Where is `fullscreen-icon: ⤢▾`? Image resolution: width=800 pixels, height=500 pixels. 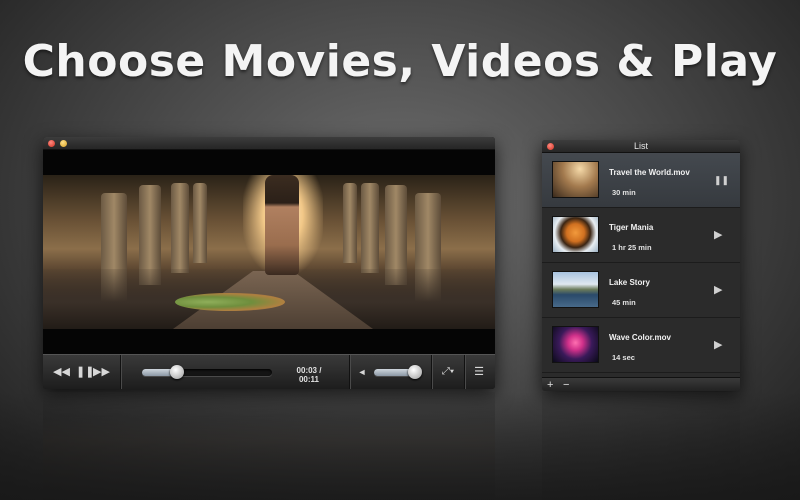
fullscreen-icon: ⤢▾ is located at coordinates (448, 371).